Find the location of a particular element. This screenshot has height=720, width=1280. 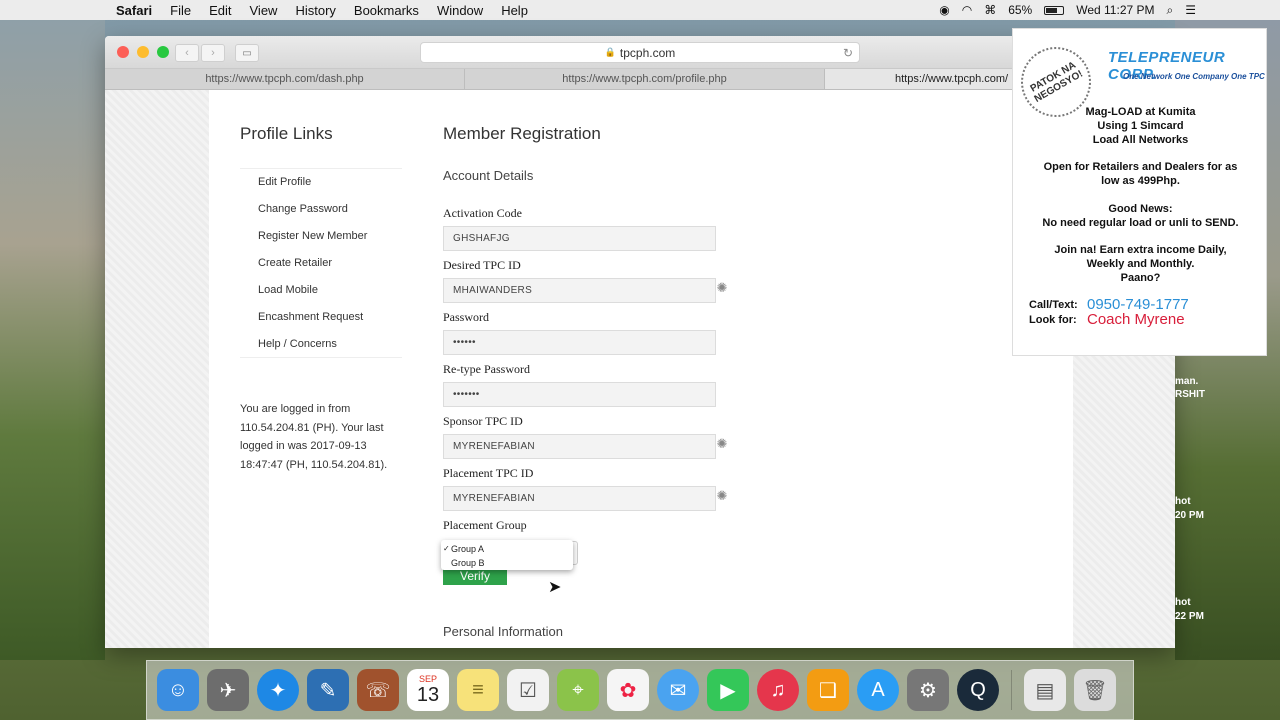

menubar-status-area: ◉ ◠ ⌘ 65% Wed 11:27 PM ⌕ ☰ is located at coordinates (1109, 10).